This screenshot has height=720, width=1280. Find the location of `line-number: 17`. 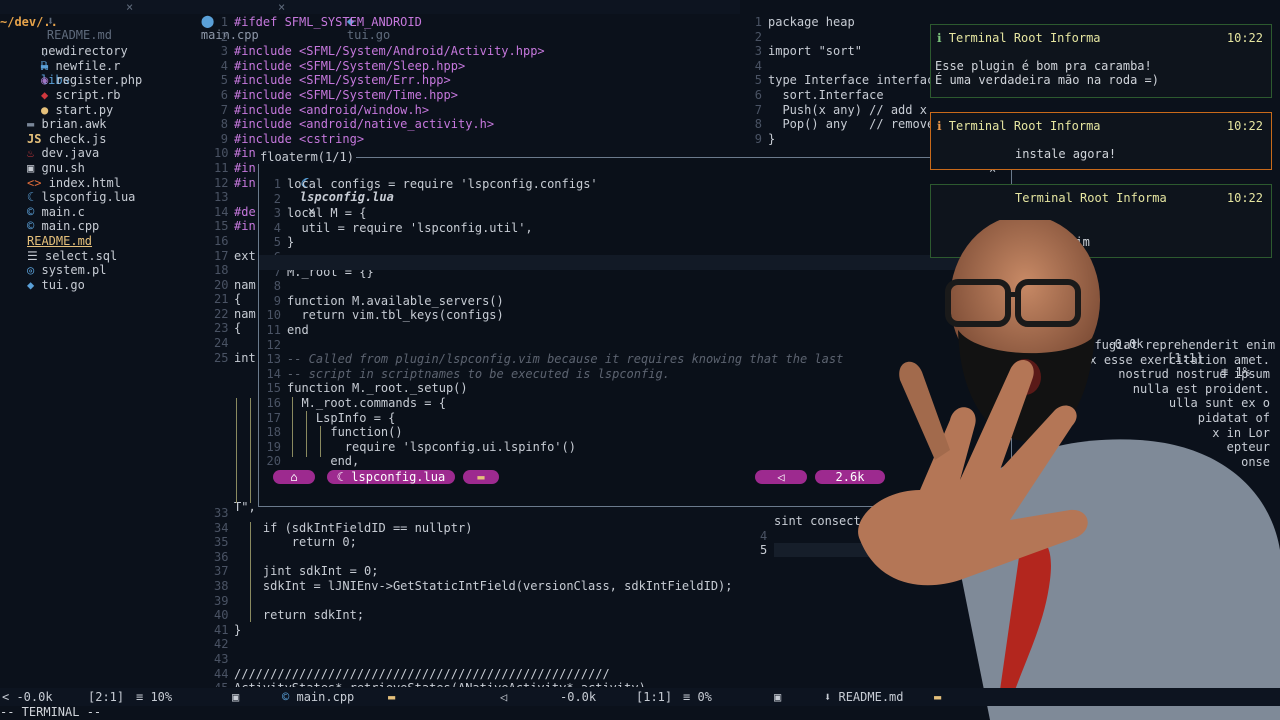

line-number: 17 is located at coordinates (273, 417).